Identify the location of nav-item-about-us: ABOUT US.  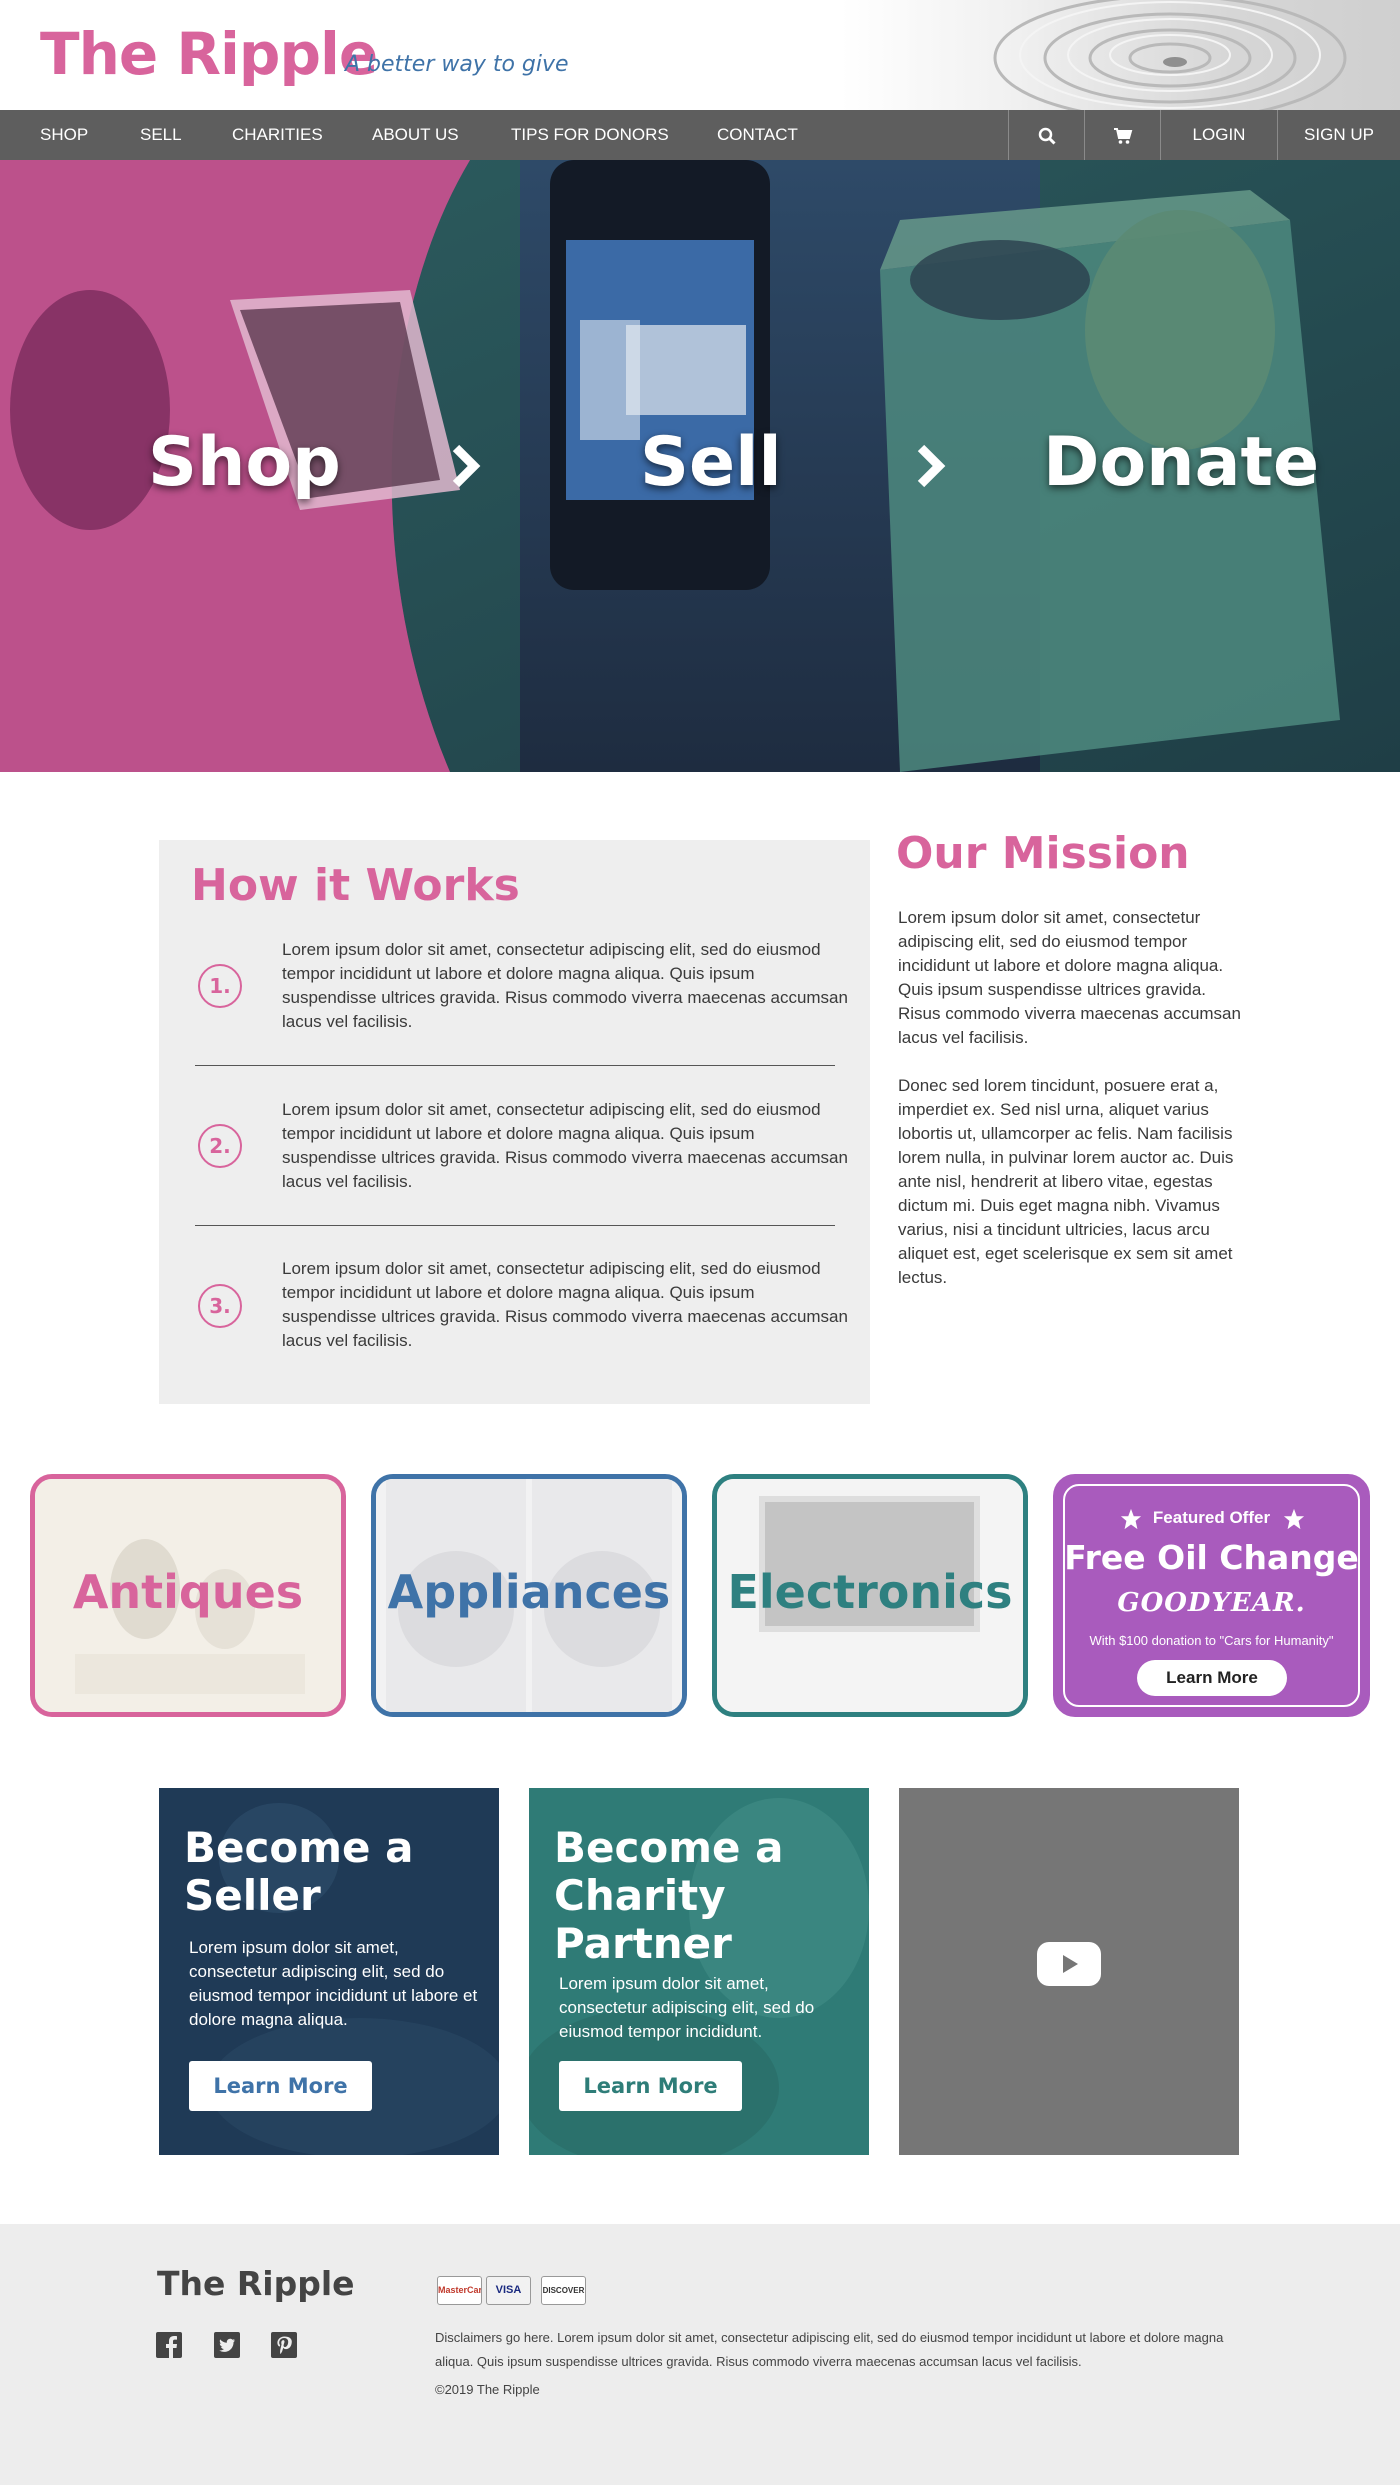
(415, 135).